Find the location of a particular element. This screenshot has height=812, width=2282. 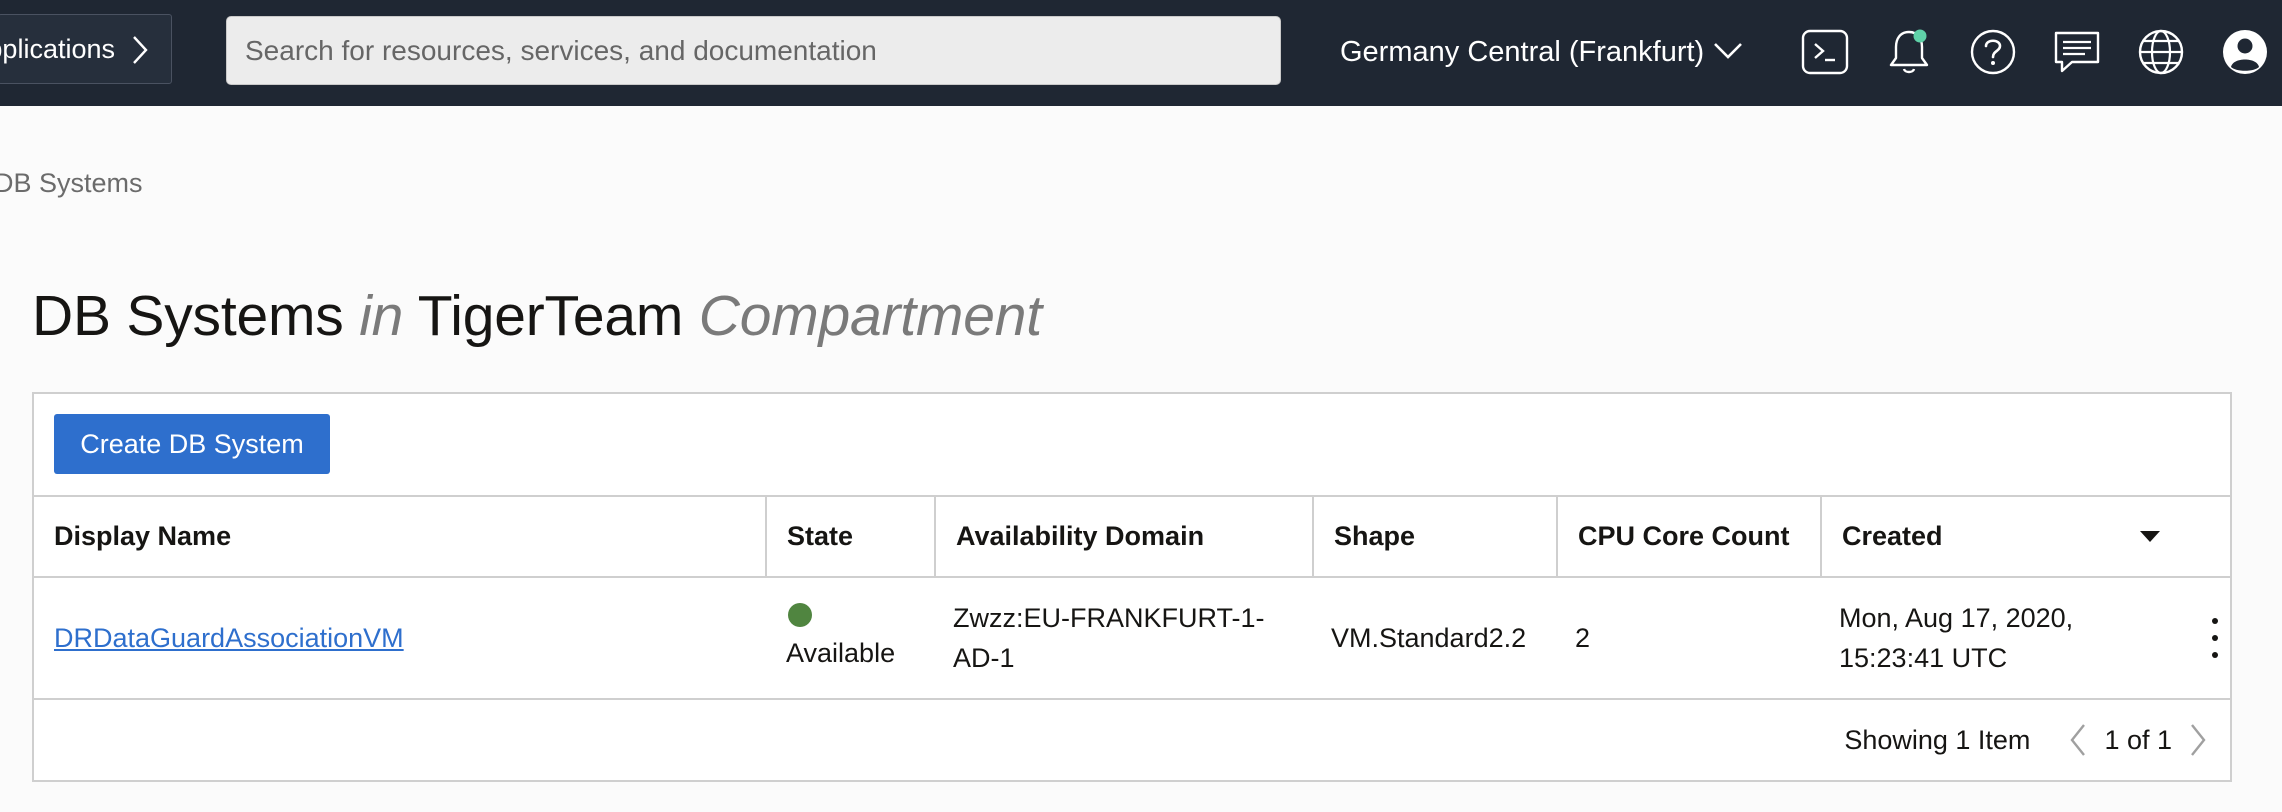

breadcrumb: DB Systems is located at coordinates (71, 183).